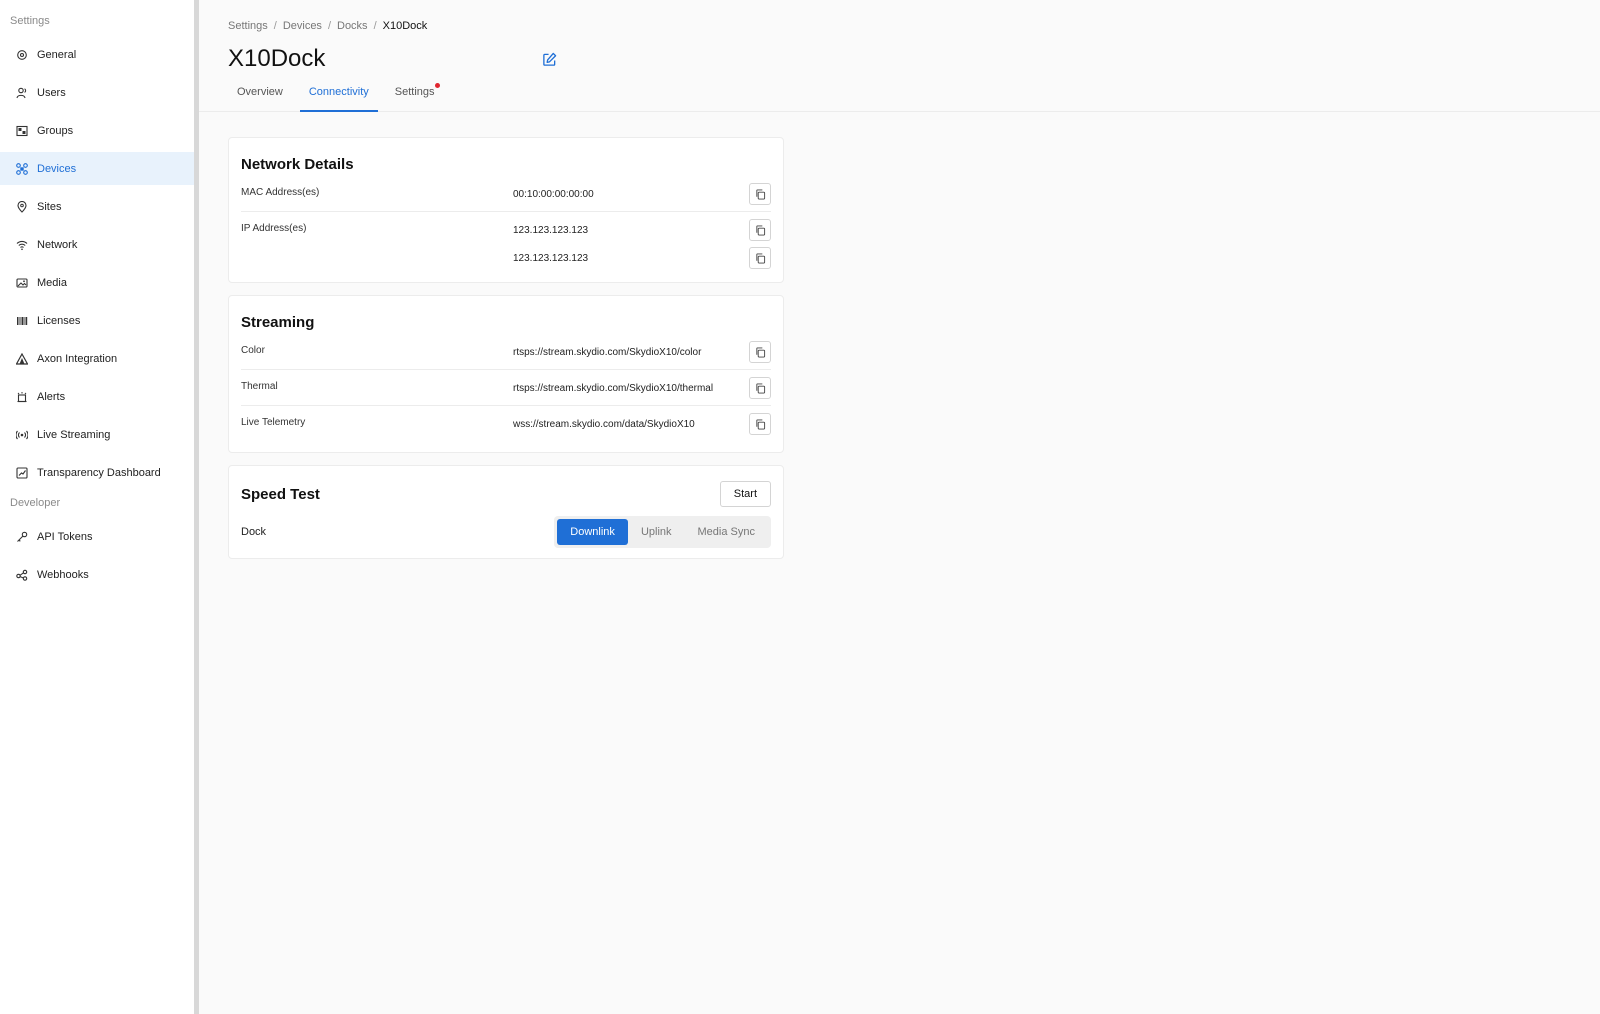 This screenshot has width=1600, height=1014. What do you see at coordinates (553, 194) in the screenshot?
I see `mac-address-value: 00:10:00:00:00:00` at bounding box center [553, 194].